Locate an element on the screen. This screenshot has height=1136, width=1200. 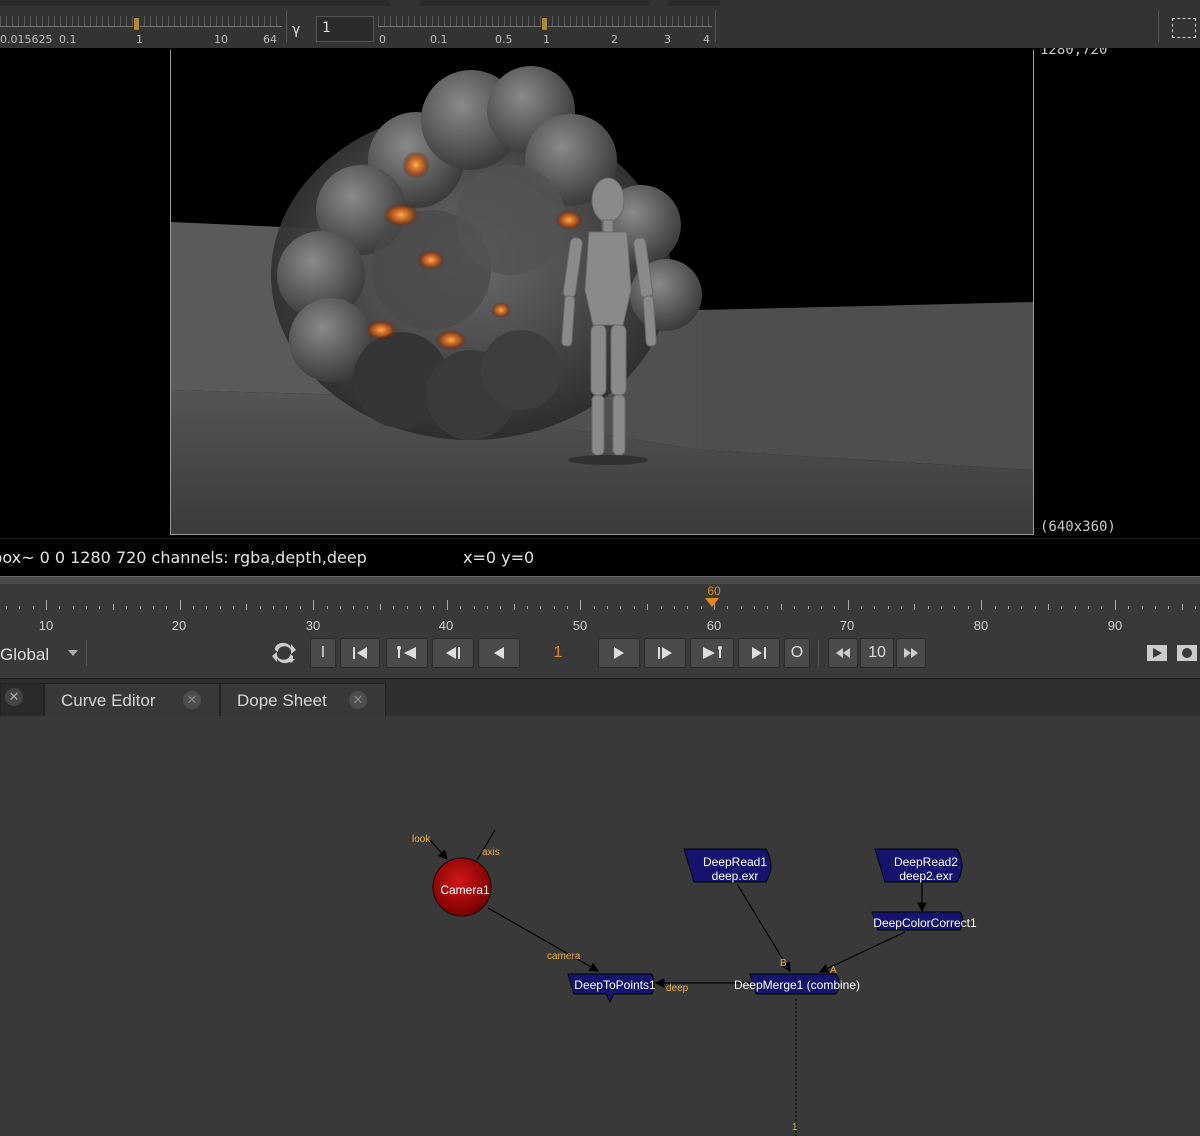
next-keyframe-button is located at coordinates (712, 653).